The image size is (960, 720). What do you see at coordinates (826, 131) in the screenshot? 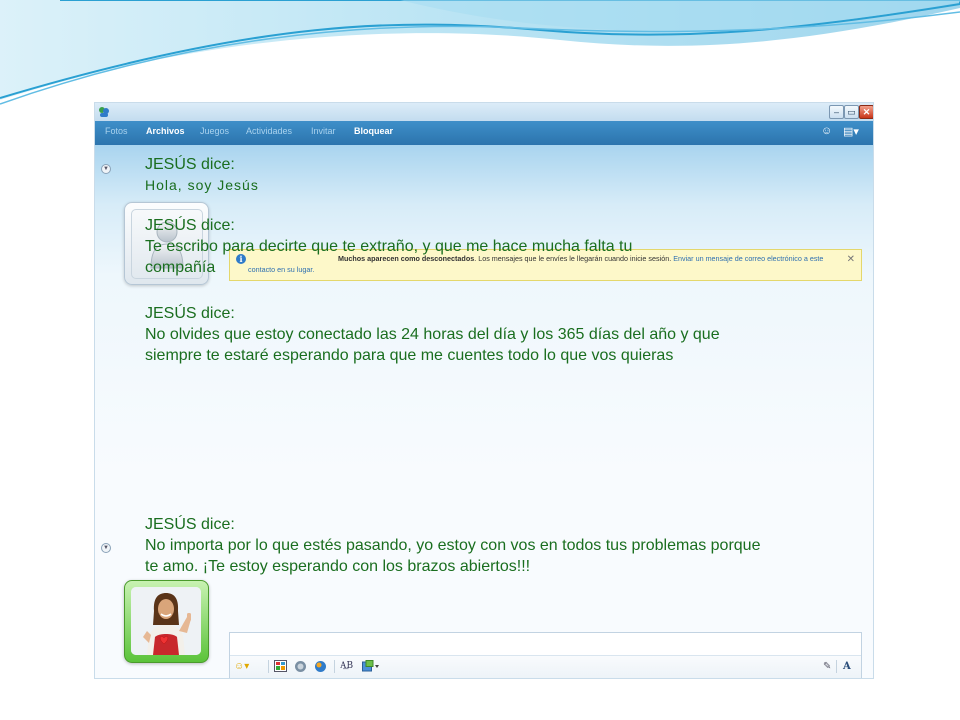
I see `wink-icon: ☺` at bounding box center [826, 131].